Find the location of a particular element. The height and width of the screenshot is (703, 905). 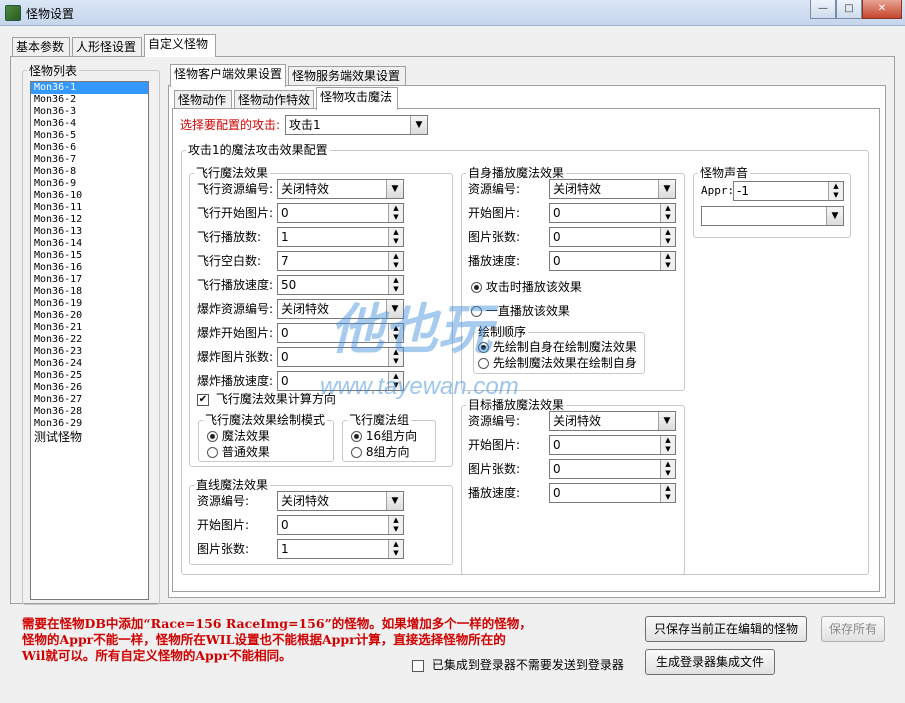

list-item: Mon36-29 is located at coordinates (89, 424).